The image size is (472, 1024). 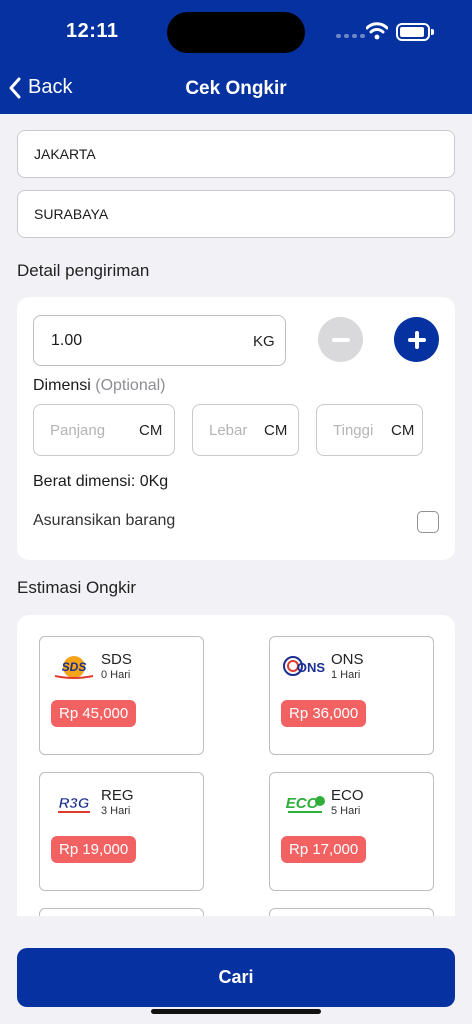 I want to click on length-placeholder: Panjang, so click(x=78, y=430).